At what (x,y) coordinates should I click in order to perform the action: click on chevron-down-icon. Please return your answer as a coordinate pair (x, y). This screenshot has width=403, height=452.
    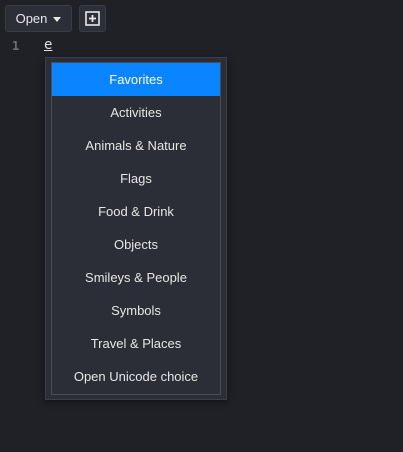
    Looking at the image, I should click on (57, 19).